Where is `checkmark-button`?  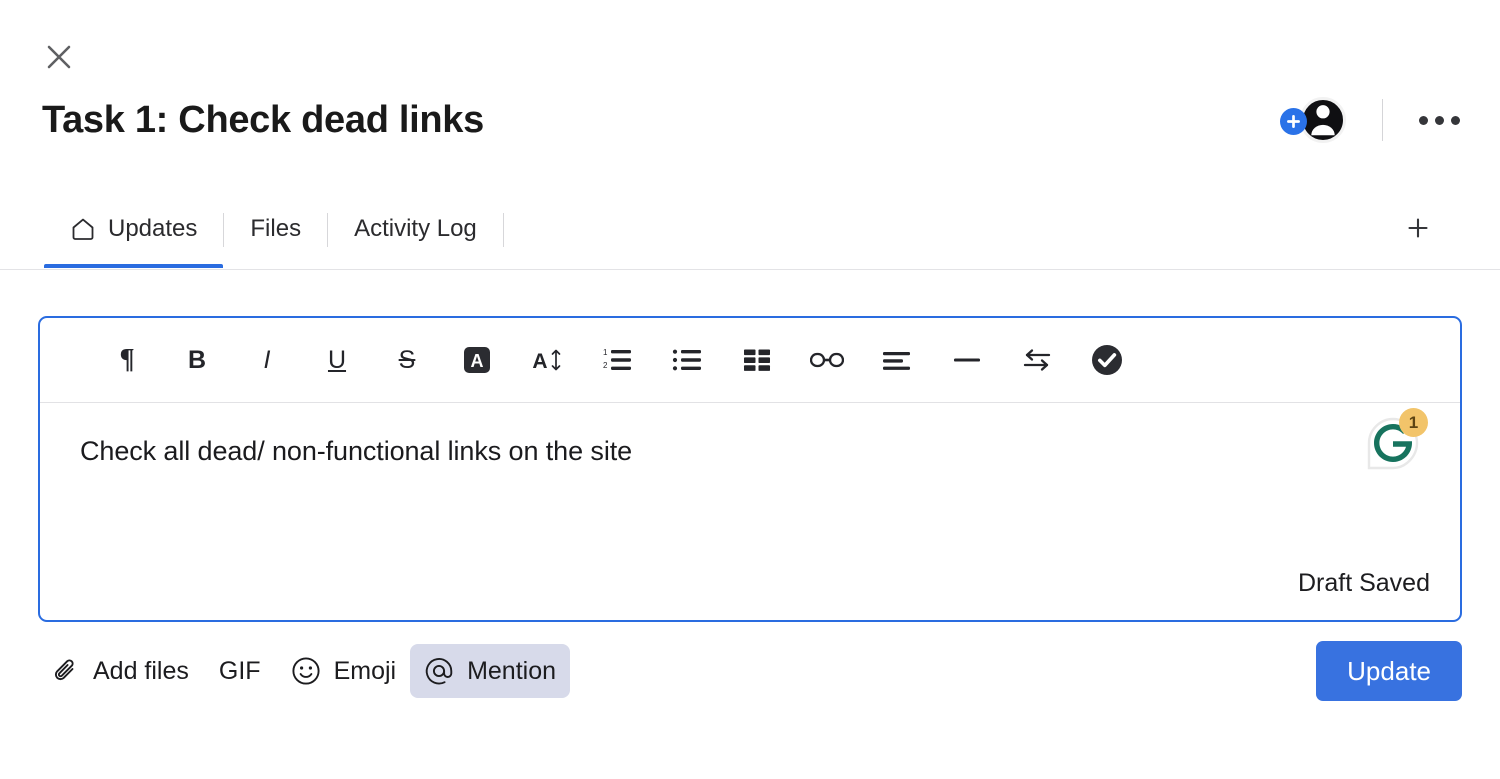 checkmark-button is located at coordinates (1107, 360).